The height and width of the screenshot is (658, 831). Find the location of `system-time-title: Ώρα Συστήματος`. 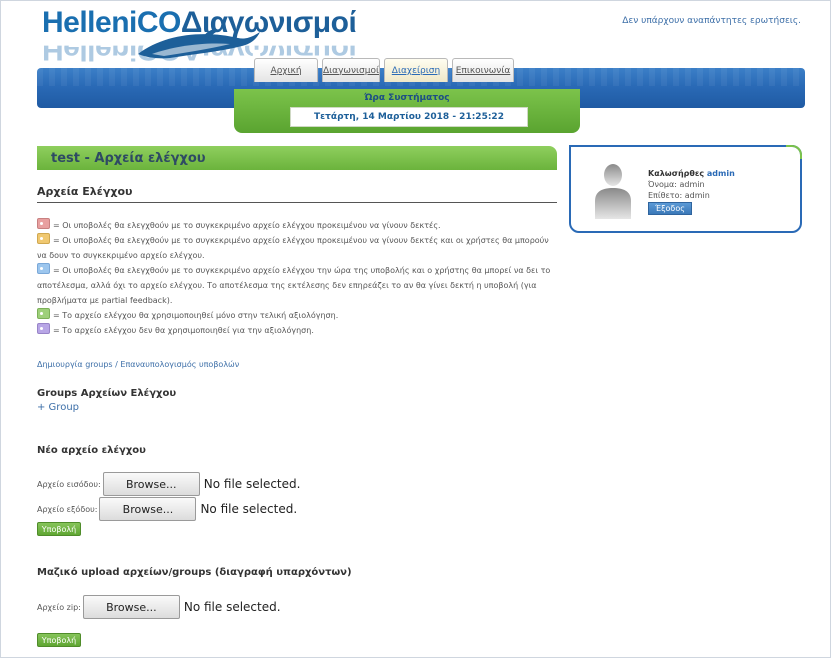

system-time-title: Ώρα Συστήματος is located at coordinates (407, 98).